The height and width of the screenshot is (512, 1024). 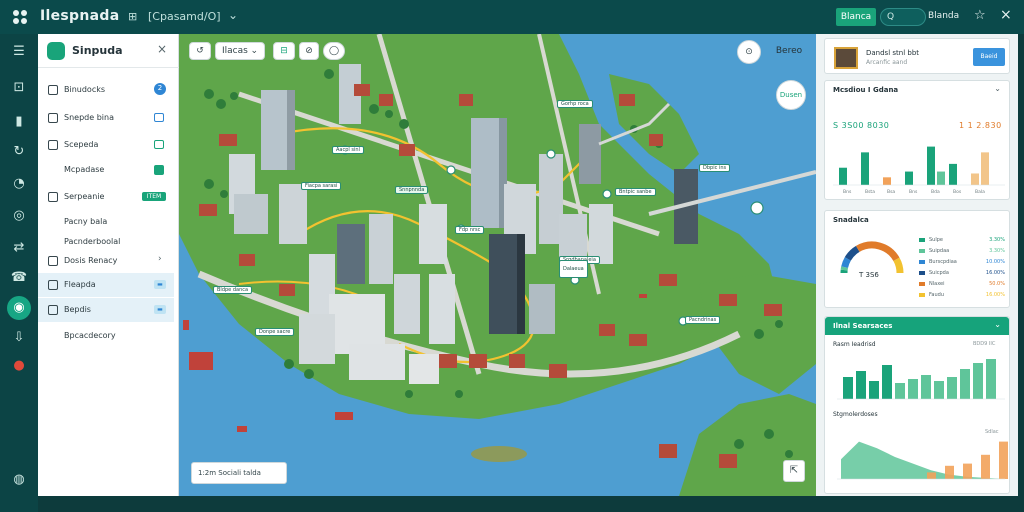 I want to click on legend-label: Nlaxei, so click(x=937, y=284).